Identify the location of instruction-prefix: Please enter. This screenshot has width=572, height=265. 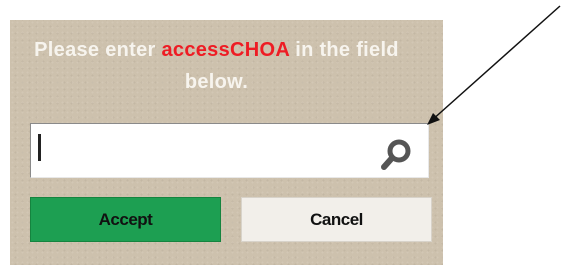
(98, 50).